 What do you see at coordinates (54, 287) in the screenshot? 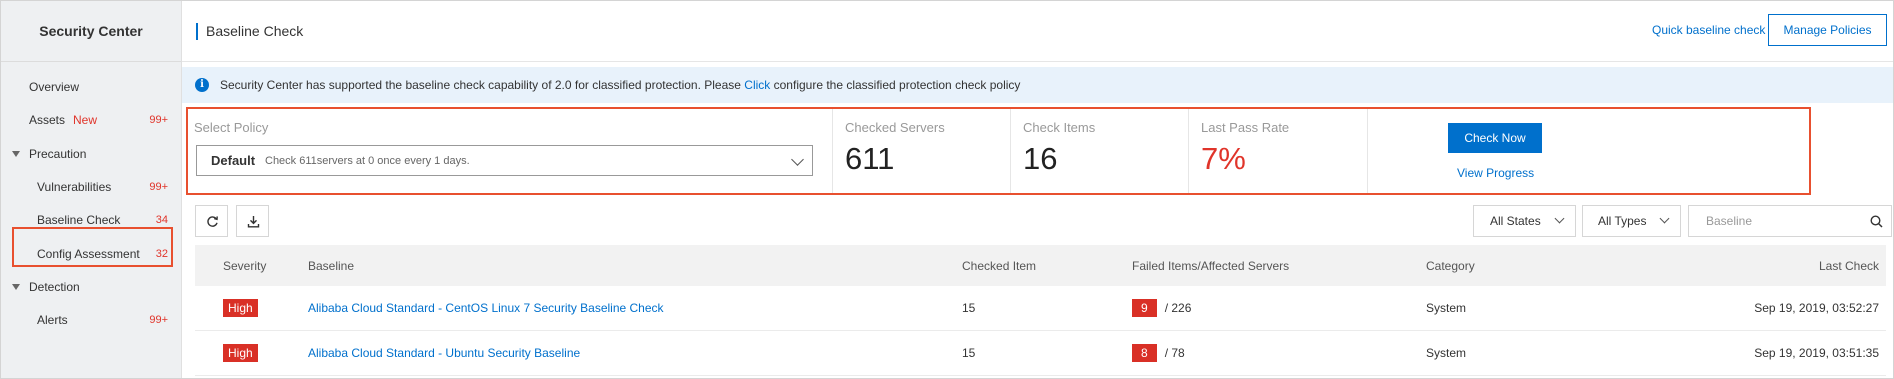
I see `sidebar-item-label: Detection` at bounding box center [54, 287].